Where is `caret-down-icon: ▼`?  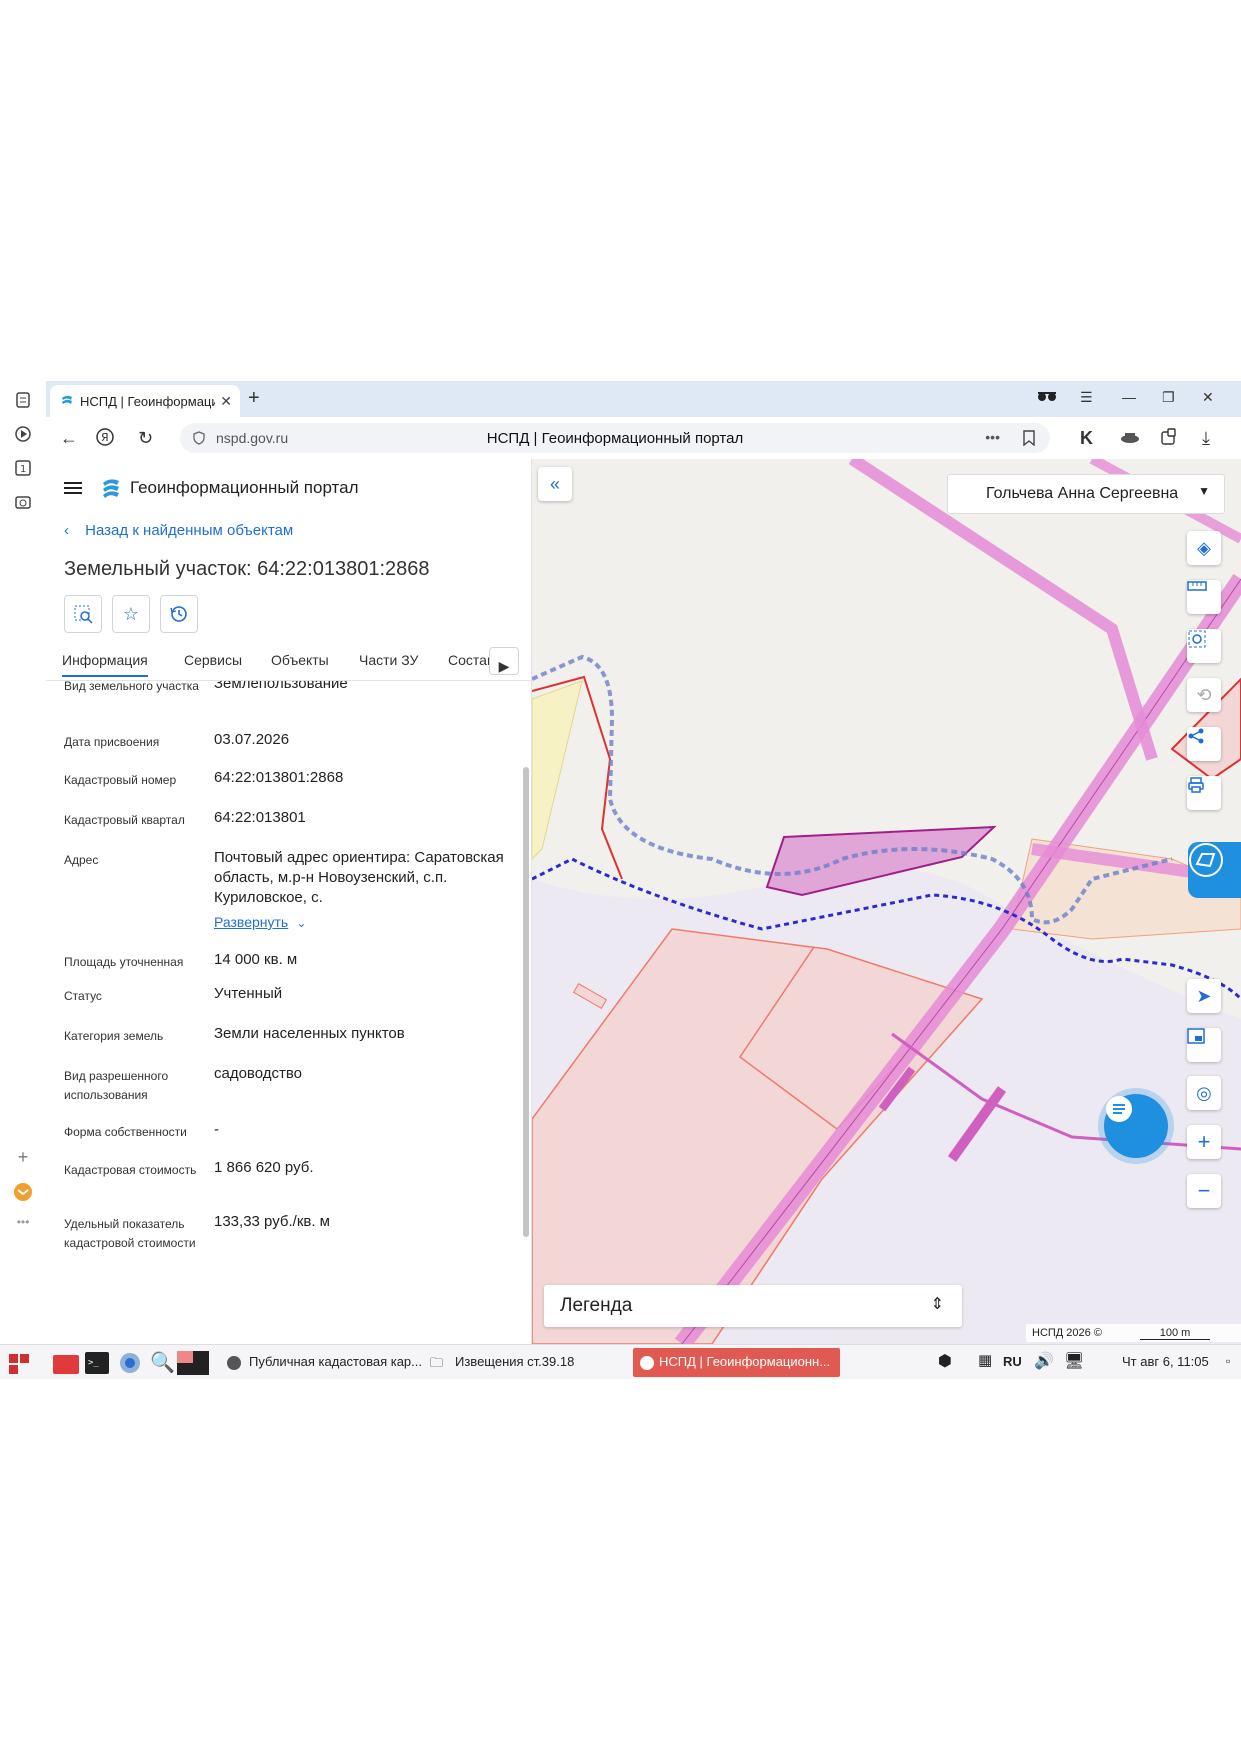
caret-down-icon: ▼ is located at coordinates (1204, 491).